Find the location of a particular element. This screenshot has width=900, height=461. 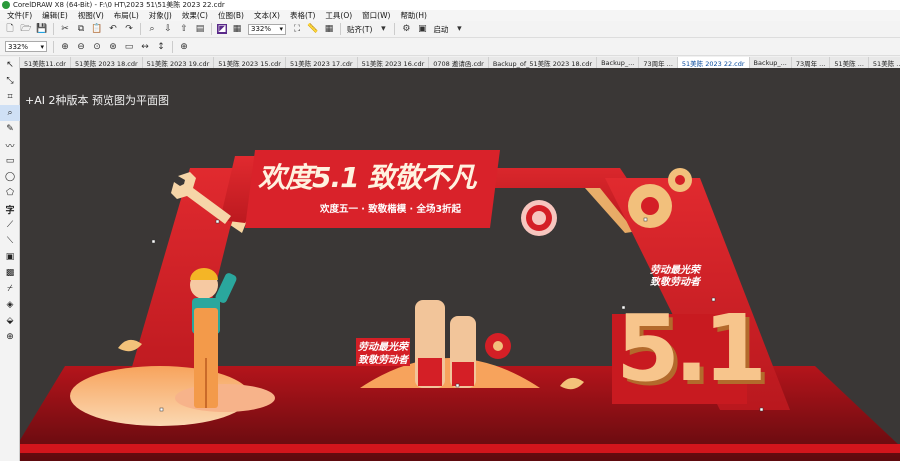

zoom-out-icon: ⊖ is located at coordinates (81, 47).